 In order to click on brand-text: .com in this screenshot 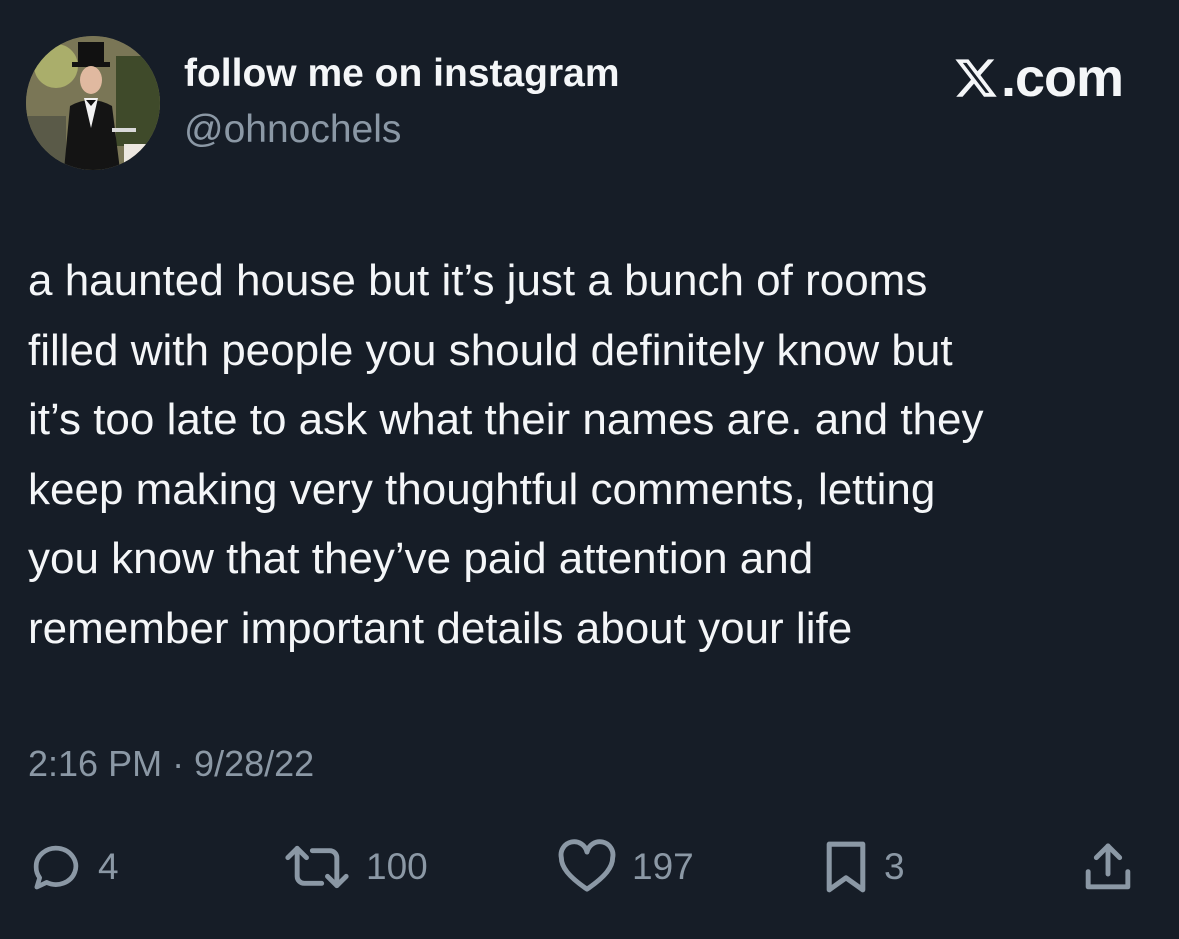, I will do `click(1062, 78)`.